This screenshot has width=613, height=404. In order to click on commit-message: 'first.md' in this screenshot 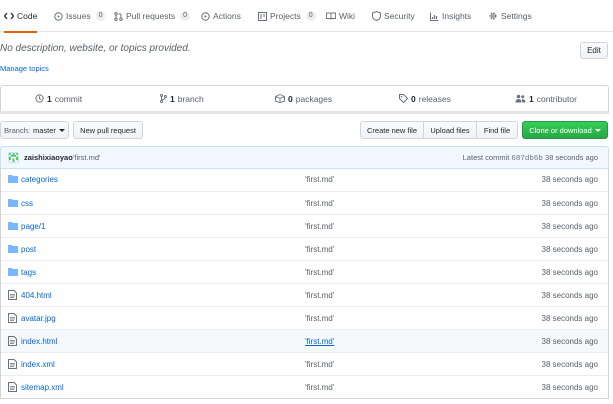, I will do `click(86, 157)`.